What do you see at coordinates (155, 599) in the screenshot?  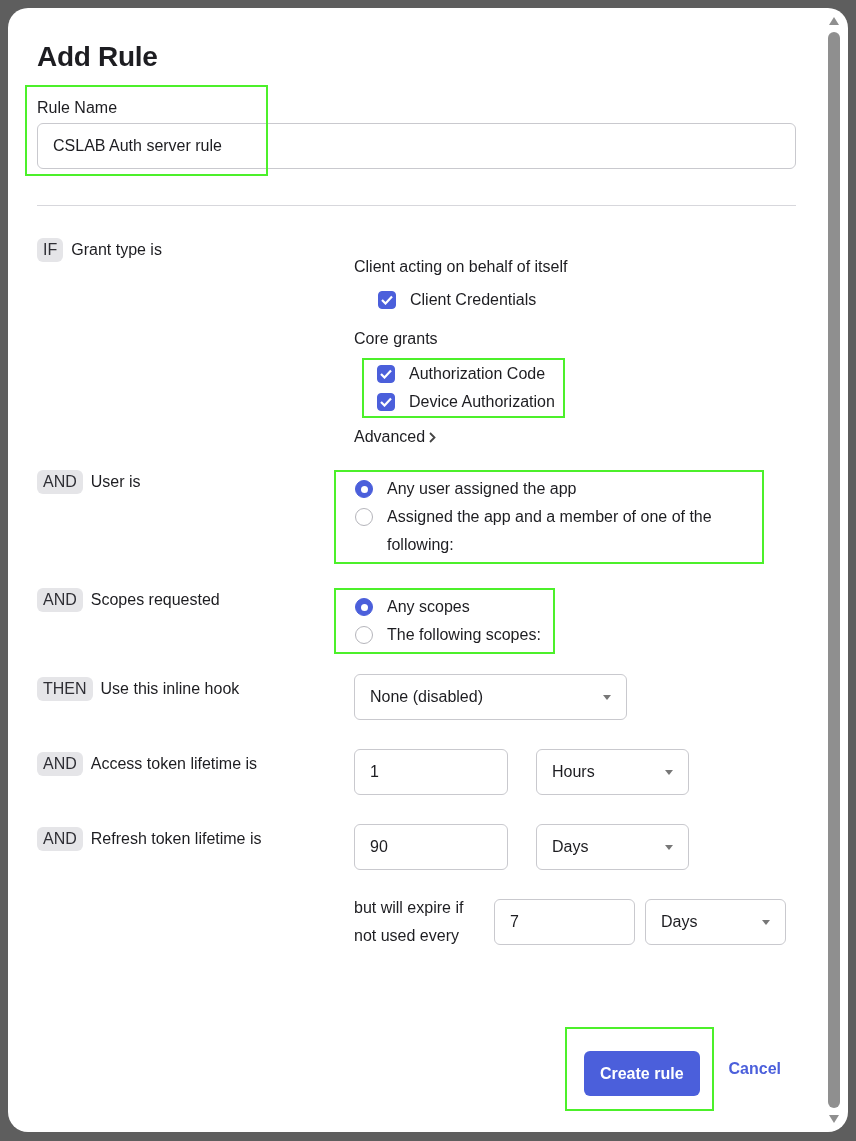 I see `condition-label: Scopes requested` at bounding box center [155, 599].